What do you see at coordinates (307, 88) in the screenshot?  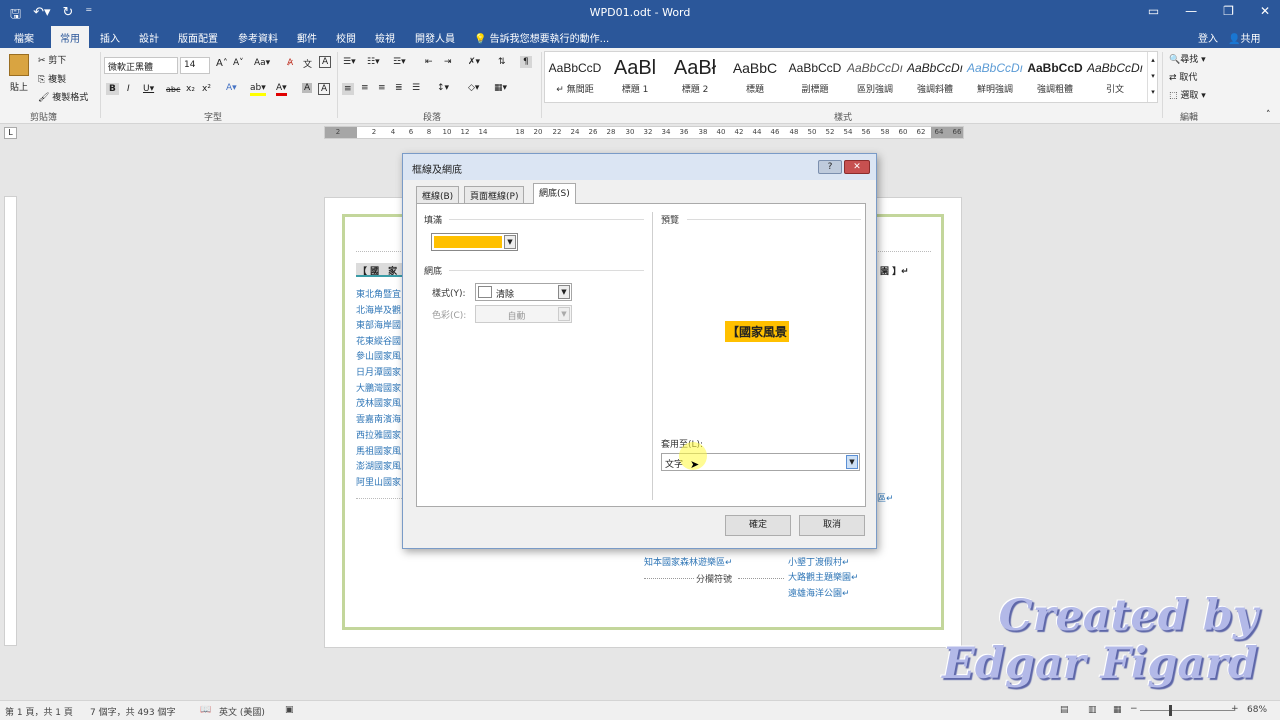 I see `character-shading-icon: A` at bounding box center [307, 88].